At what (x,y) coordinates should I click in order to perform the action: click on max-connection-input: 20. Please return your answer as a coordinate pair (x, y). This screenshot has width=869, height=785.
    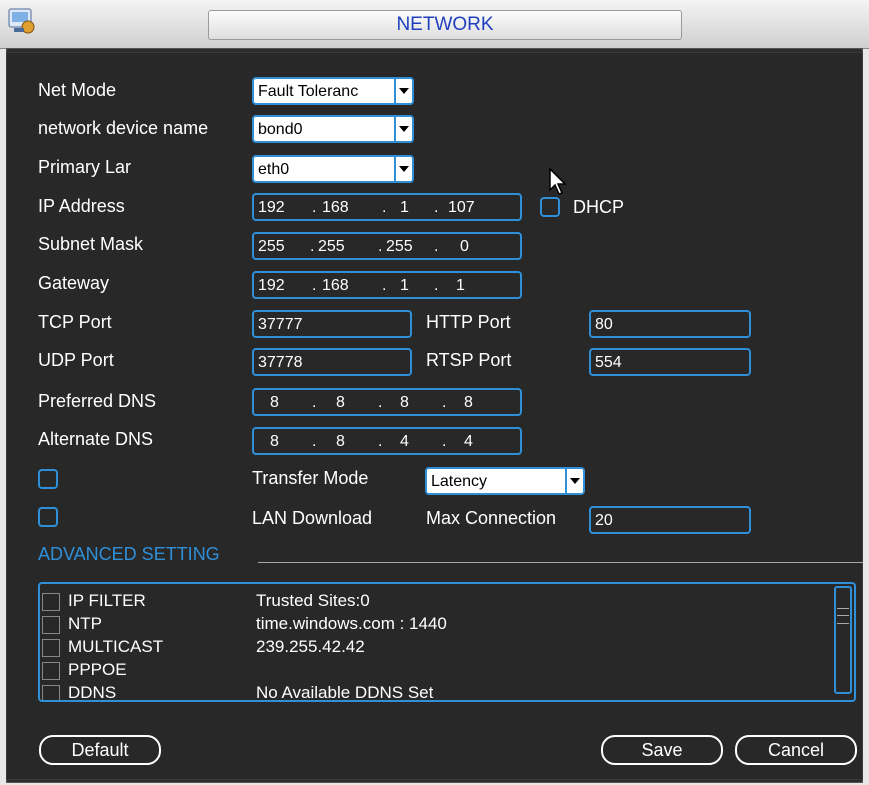
    Looking at the image, I should click on (670, 520).